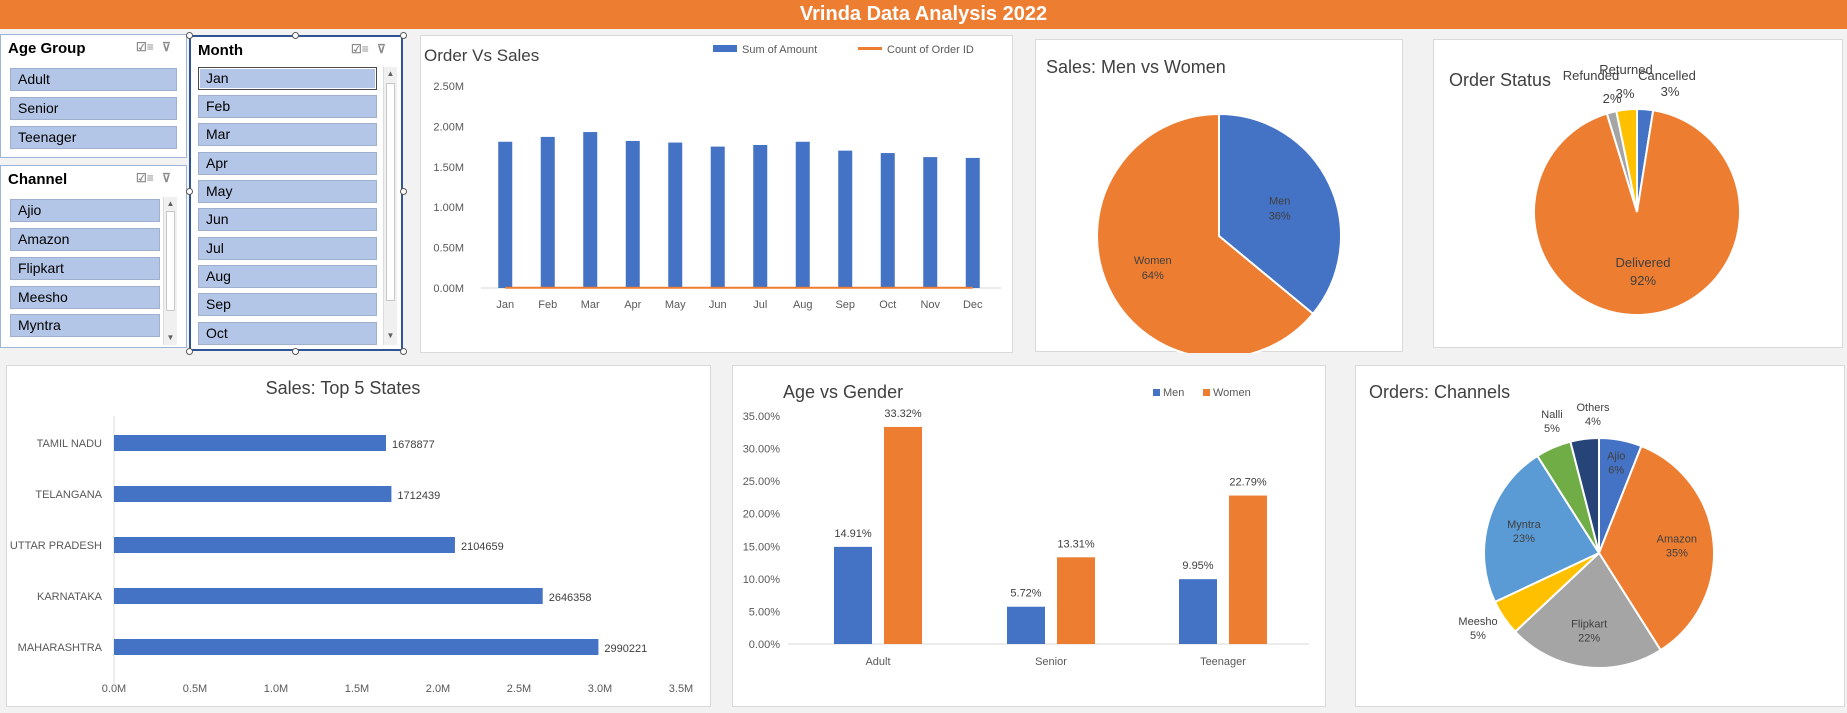 This screenshot has height=713, width=1847. Describe the element at coordinates (1153, 276) in the screenshot. I see `slice-percent: 64%` at that location.